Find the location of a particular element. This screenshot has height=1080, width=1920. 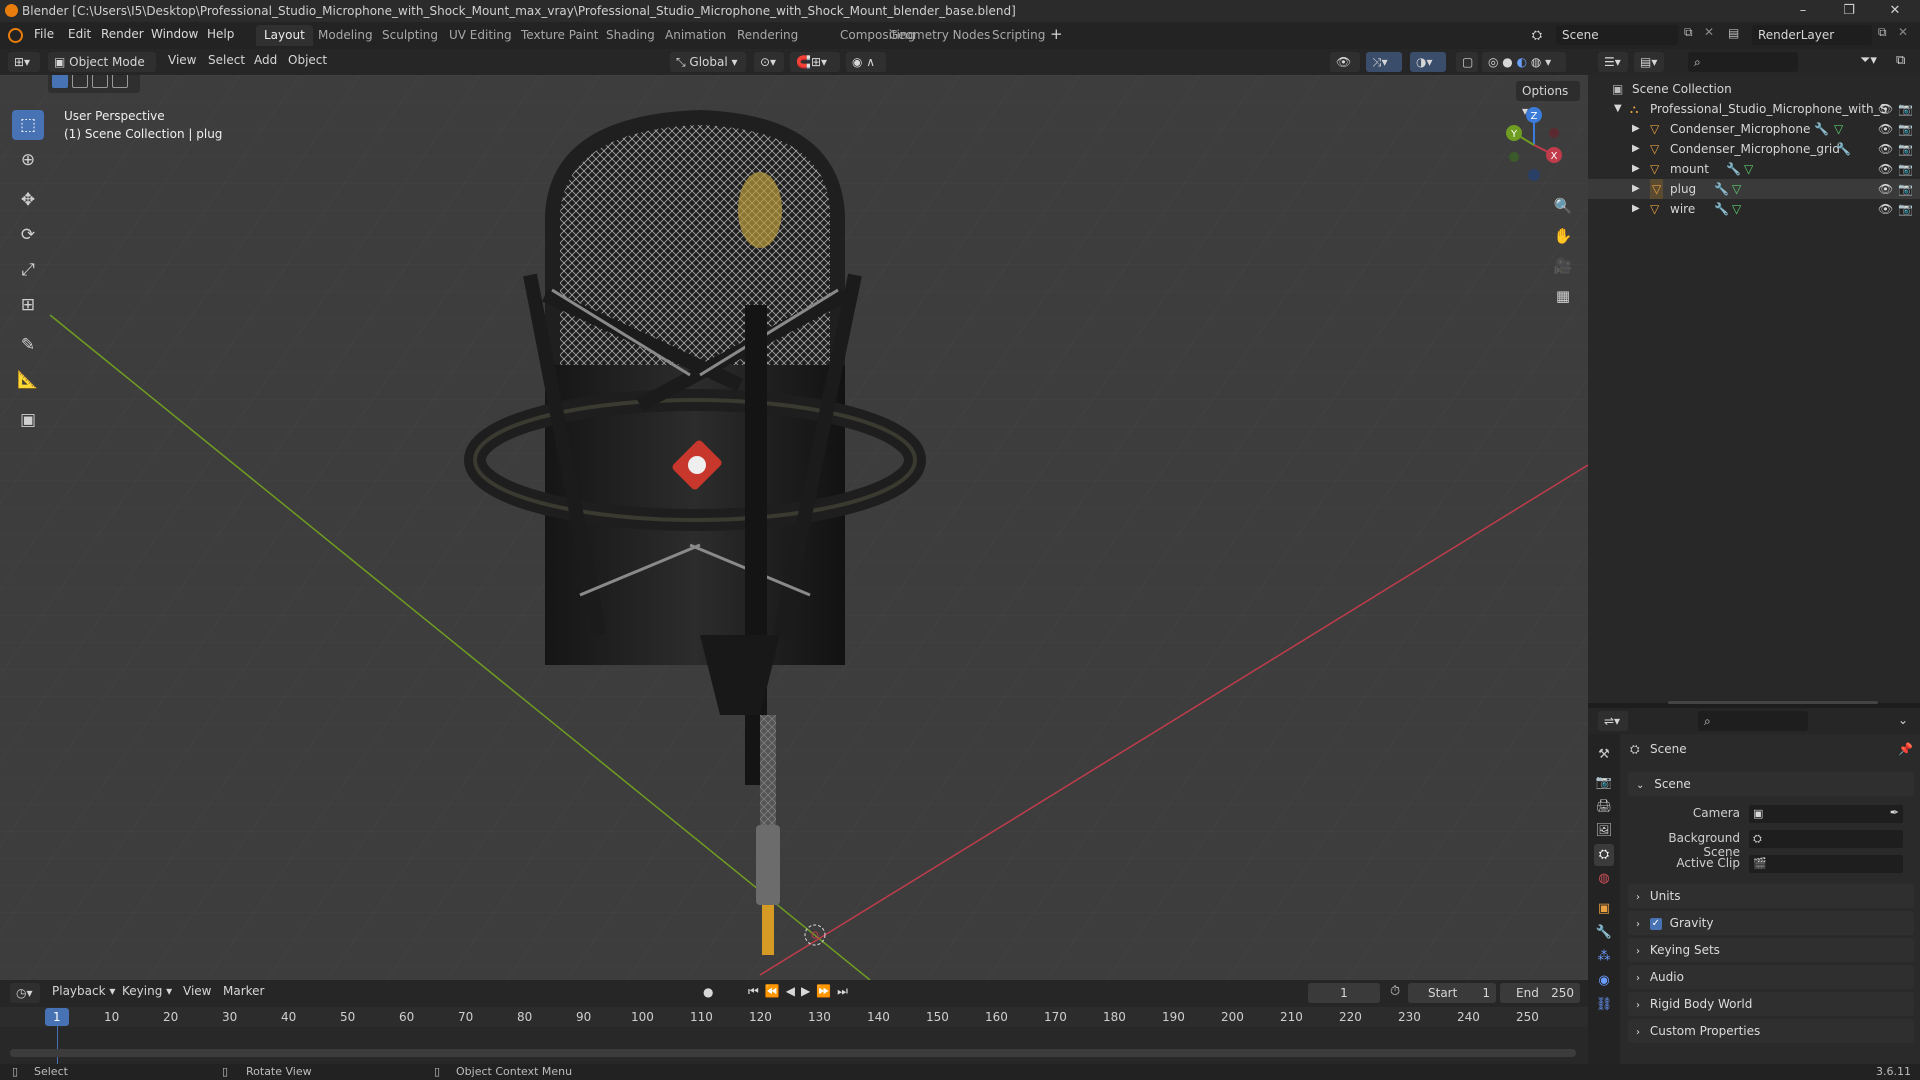

measure-tool-icon: 📐 is located at coordinates (28, 380).